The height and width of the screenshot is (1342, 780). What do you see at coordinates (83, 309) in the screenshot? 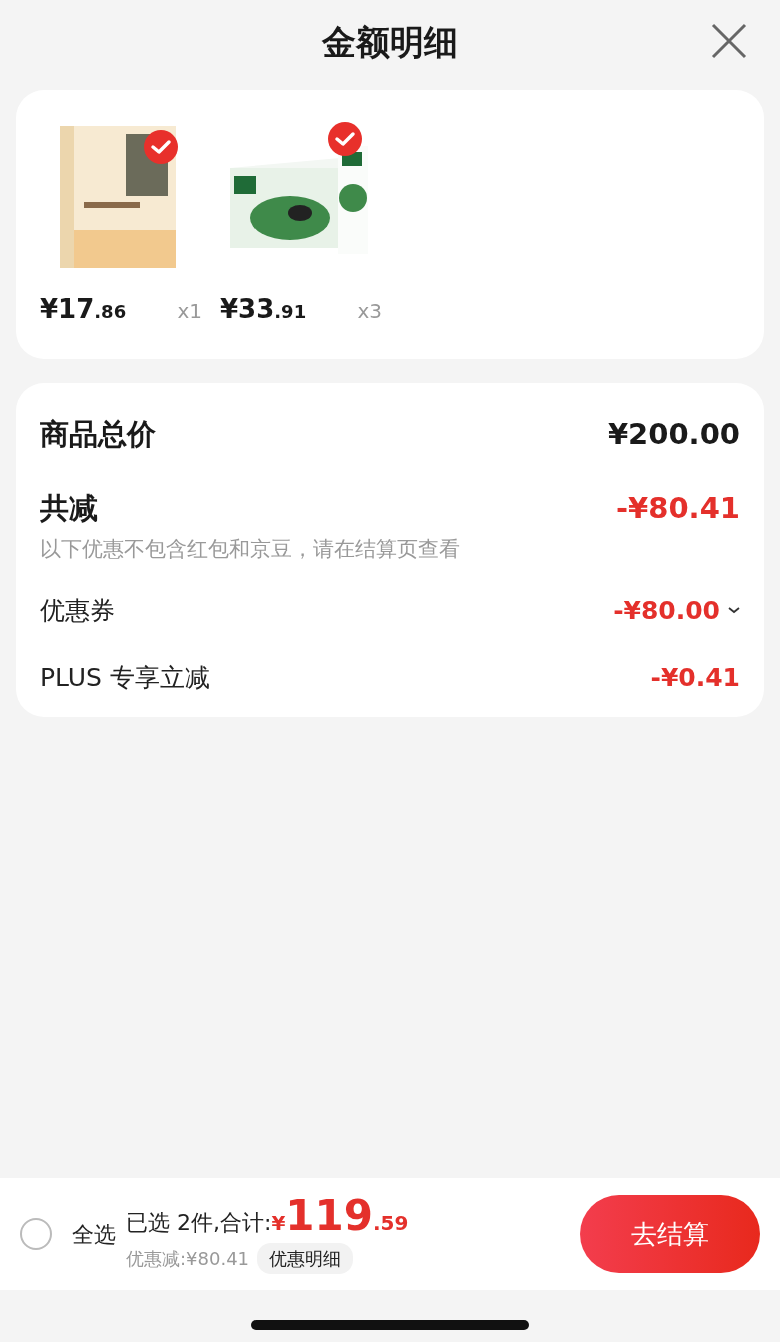
I see `price-text: ¥17.86` at bounding box center [83, 309].